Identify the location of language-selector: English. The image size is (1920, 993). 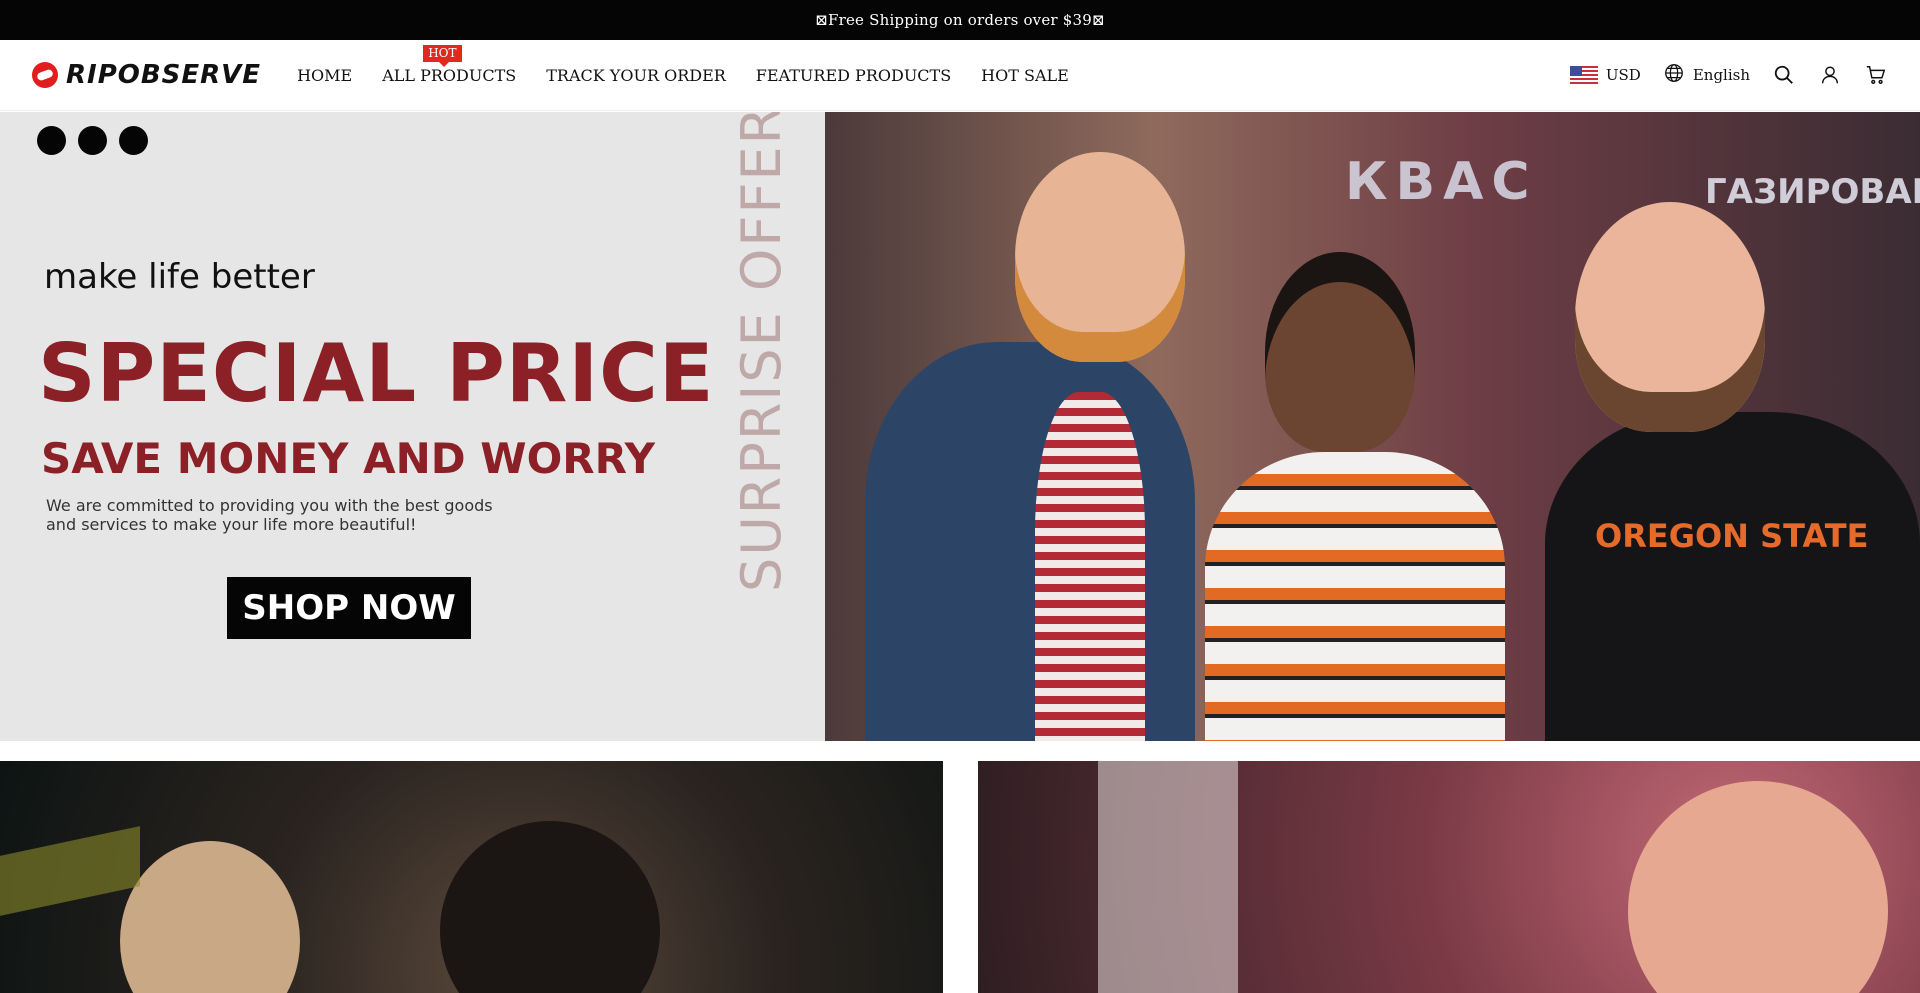
(1706, 75).